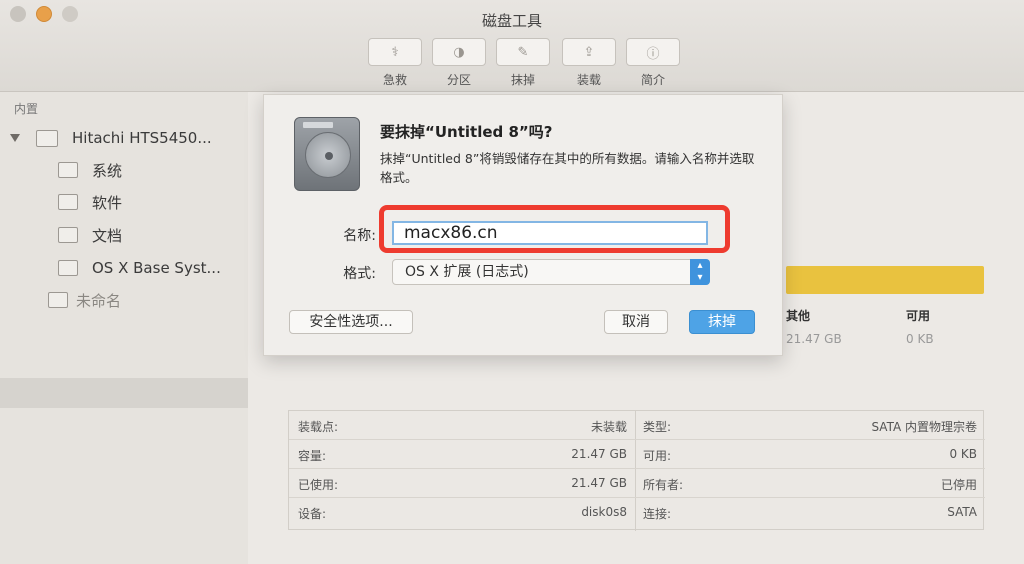 The image size is (1024, 564). I want to click on owners-value: 已停用, so click(958, 485).